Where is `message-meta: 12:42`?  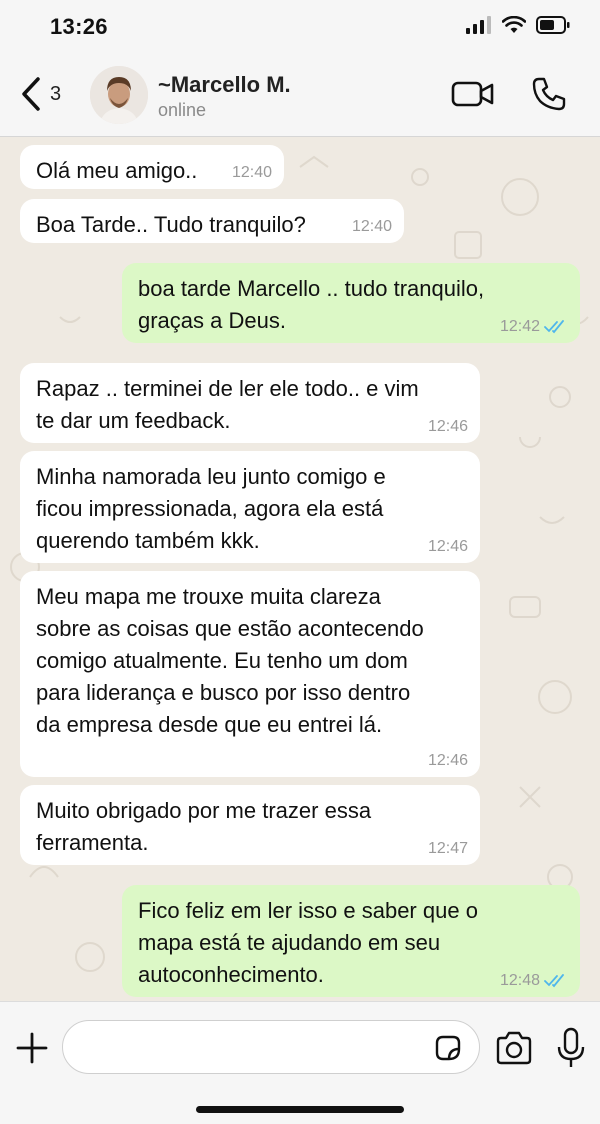 message-meta: 12:42 is located at coordinates (534, 327).